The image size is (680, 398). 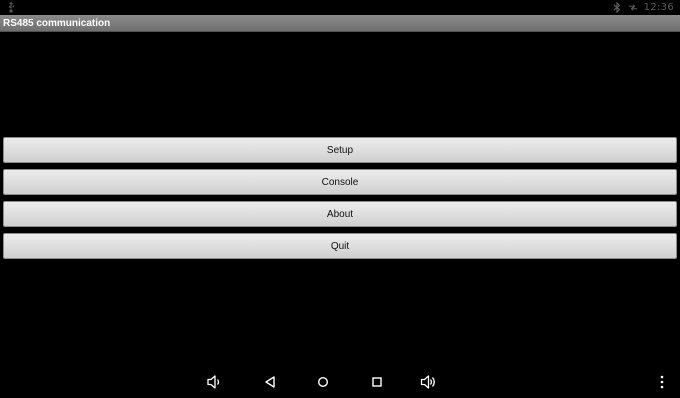 What do you see at coordinates (57, 23) in the screenshot?
I see `app-title: RS485 communication` at bounding box center [57, 23].